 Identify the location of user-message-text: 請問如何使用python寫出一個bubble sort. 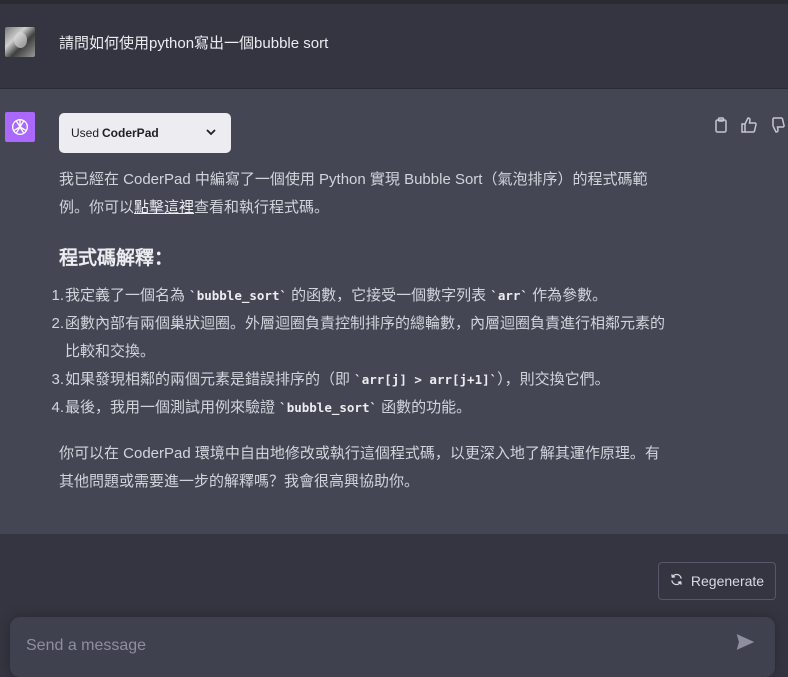
(194, 43).